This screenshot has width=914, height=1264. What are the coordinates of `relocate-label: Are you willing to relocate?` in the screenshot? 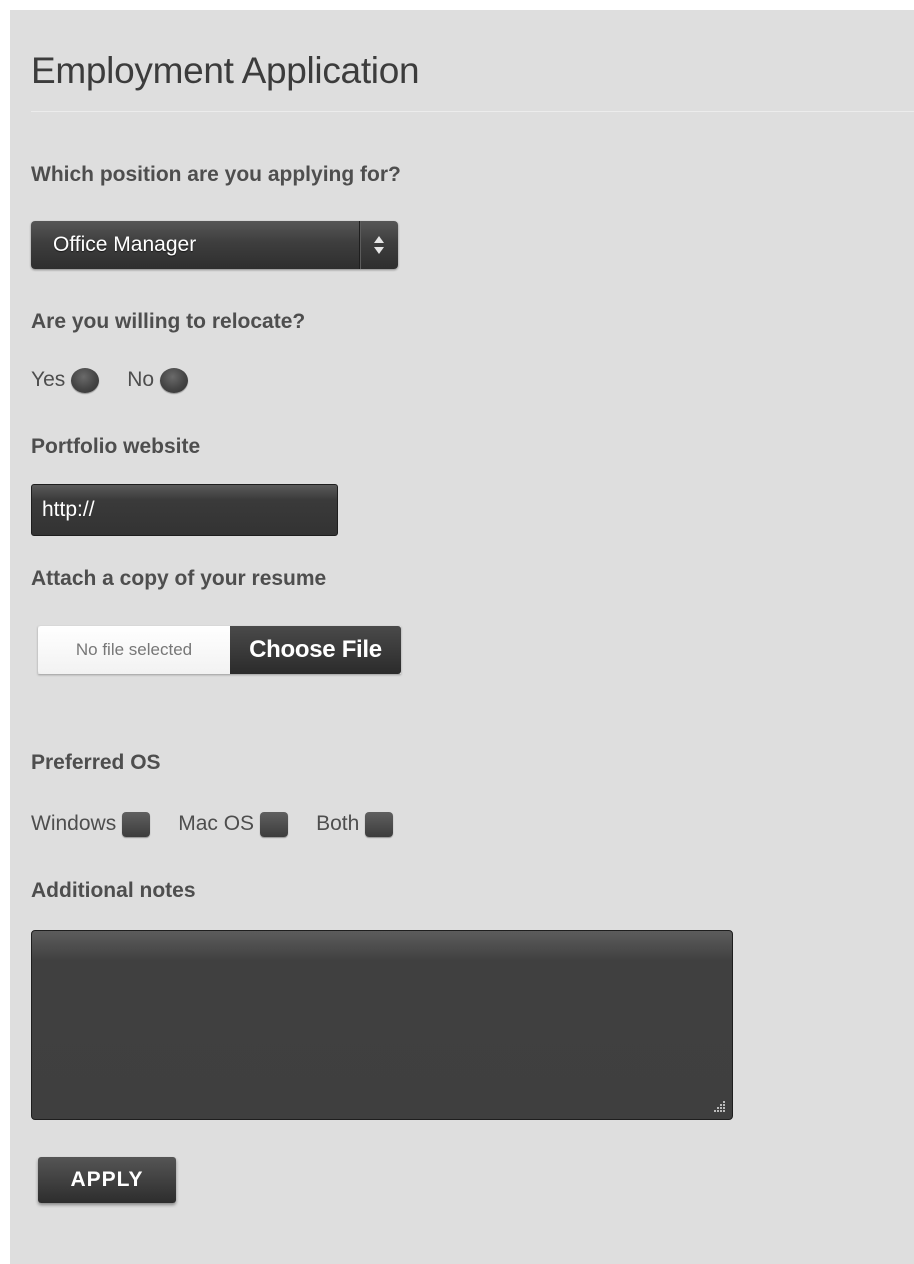 It's located at (168, 321).